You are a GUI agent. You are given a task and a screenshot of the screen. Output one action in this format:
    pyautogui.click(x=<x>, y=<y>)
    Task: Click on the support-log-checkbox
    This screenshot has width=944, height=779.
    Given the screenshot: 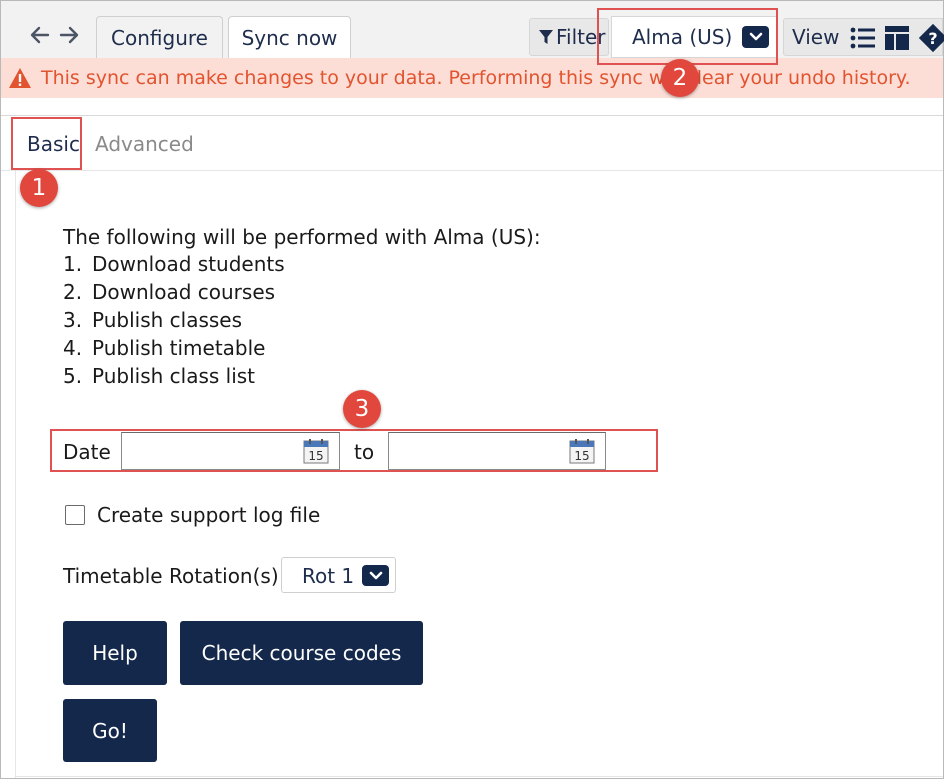 What is the action you would take?
    pyautogui.click(x=75, y=515)
    